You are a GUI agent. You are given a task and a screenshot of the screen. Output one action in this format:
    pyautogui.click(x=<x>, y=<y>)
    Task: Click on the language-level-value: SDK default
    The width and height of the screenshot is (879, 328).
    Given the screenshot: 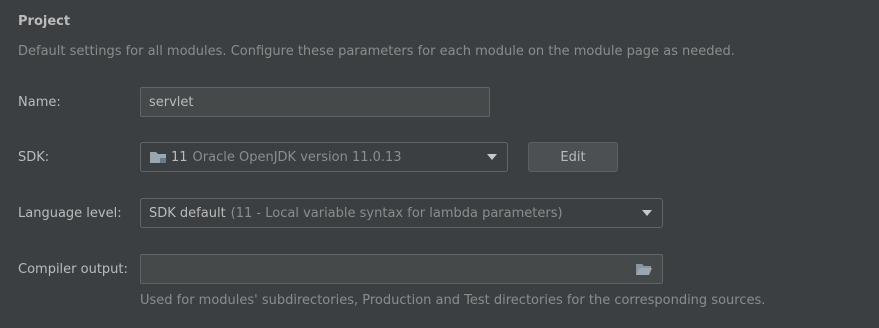 What is the action you would take?
    pyautogui.click(x=187, y=213)
    